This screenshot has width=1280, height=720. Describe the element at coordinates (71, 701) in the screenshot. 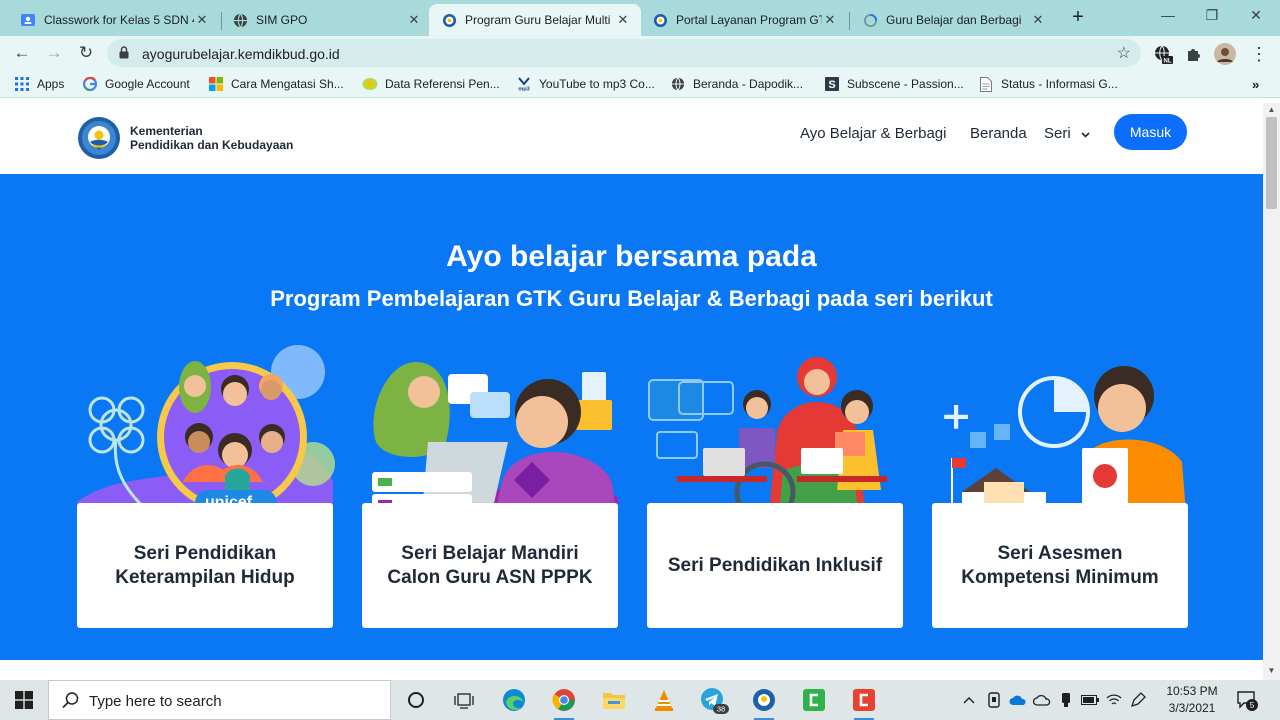

I see `search-icon` at that location.